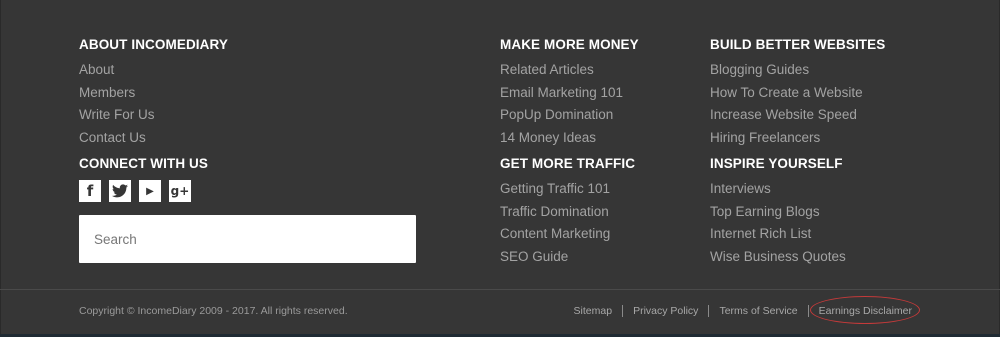 This screenshot has width=1000, height=337. Describe the element at coordinates (778, 257) in the screenshot. I see `footer-link-business-quotes: Wise Business Quotes` at that location.